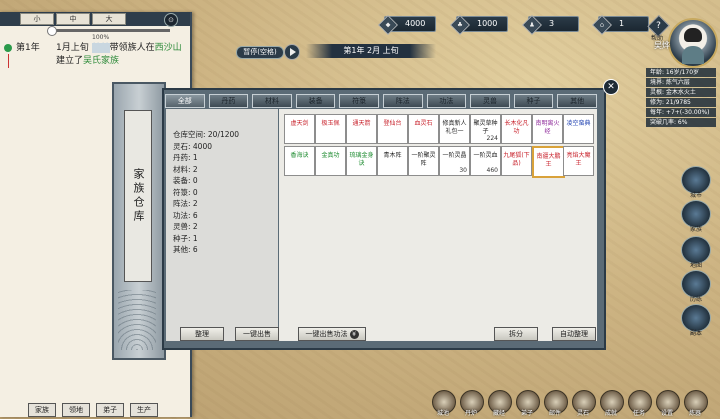 This screenshot has width=720, height=419. I want to click on close-icon: ✕, so click(611, 87).